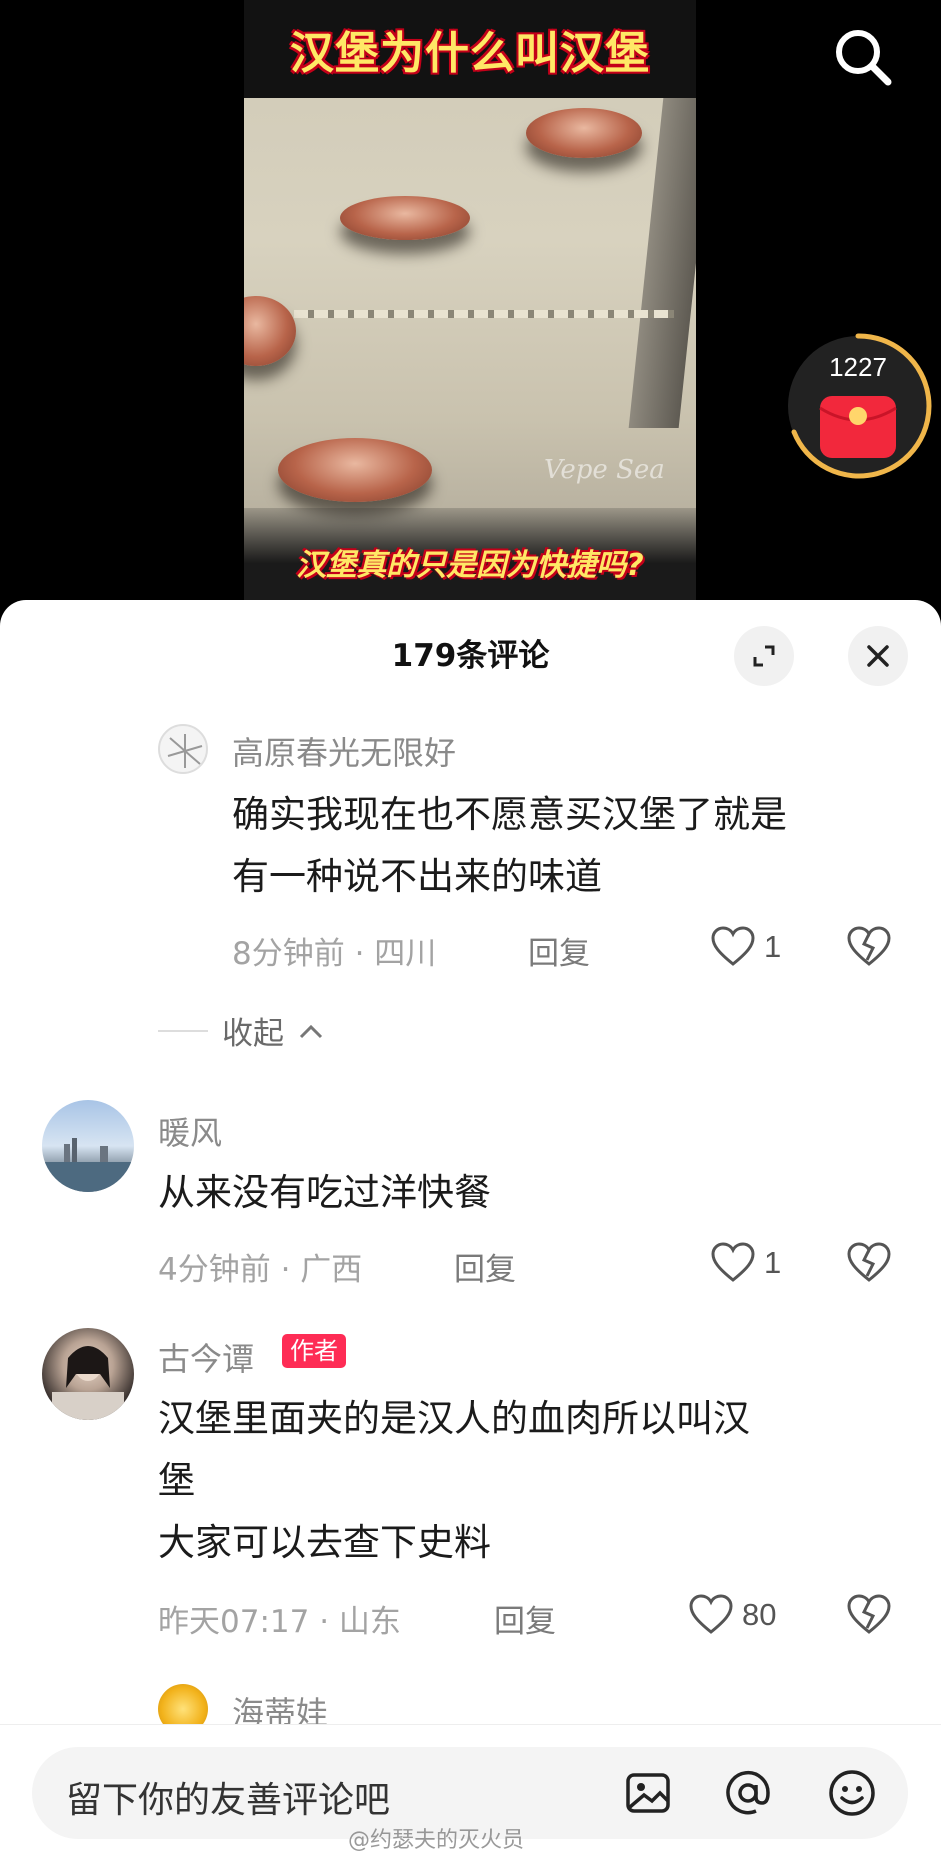 This screenshot has height=1854, width=941. What do you see at coordinates (324, 1542) in the screenshot?
I see `comment-text-line: 大家可以去查下史料` at bounding box center [324, 1542].